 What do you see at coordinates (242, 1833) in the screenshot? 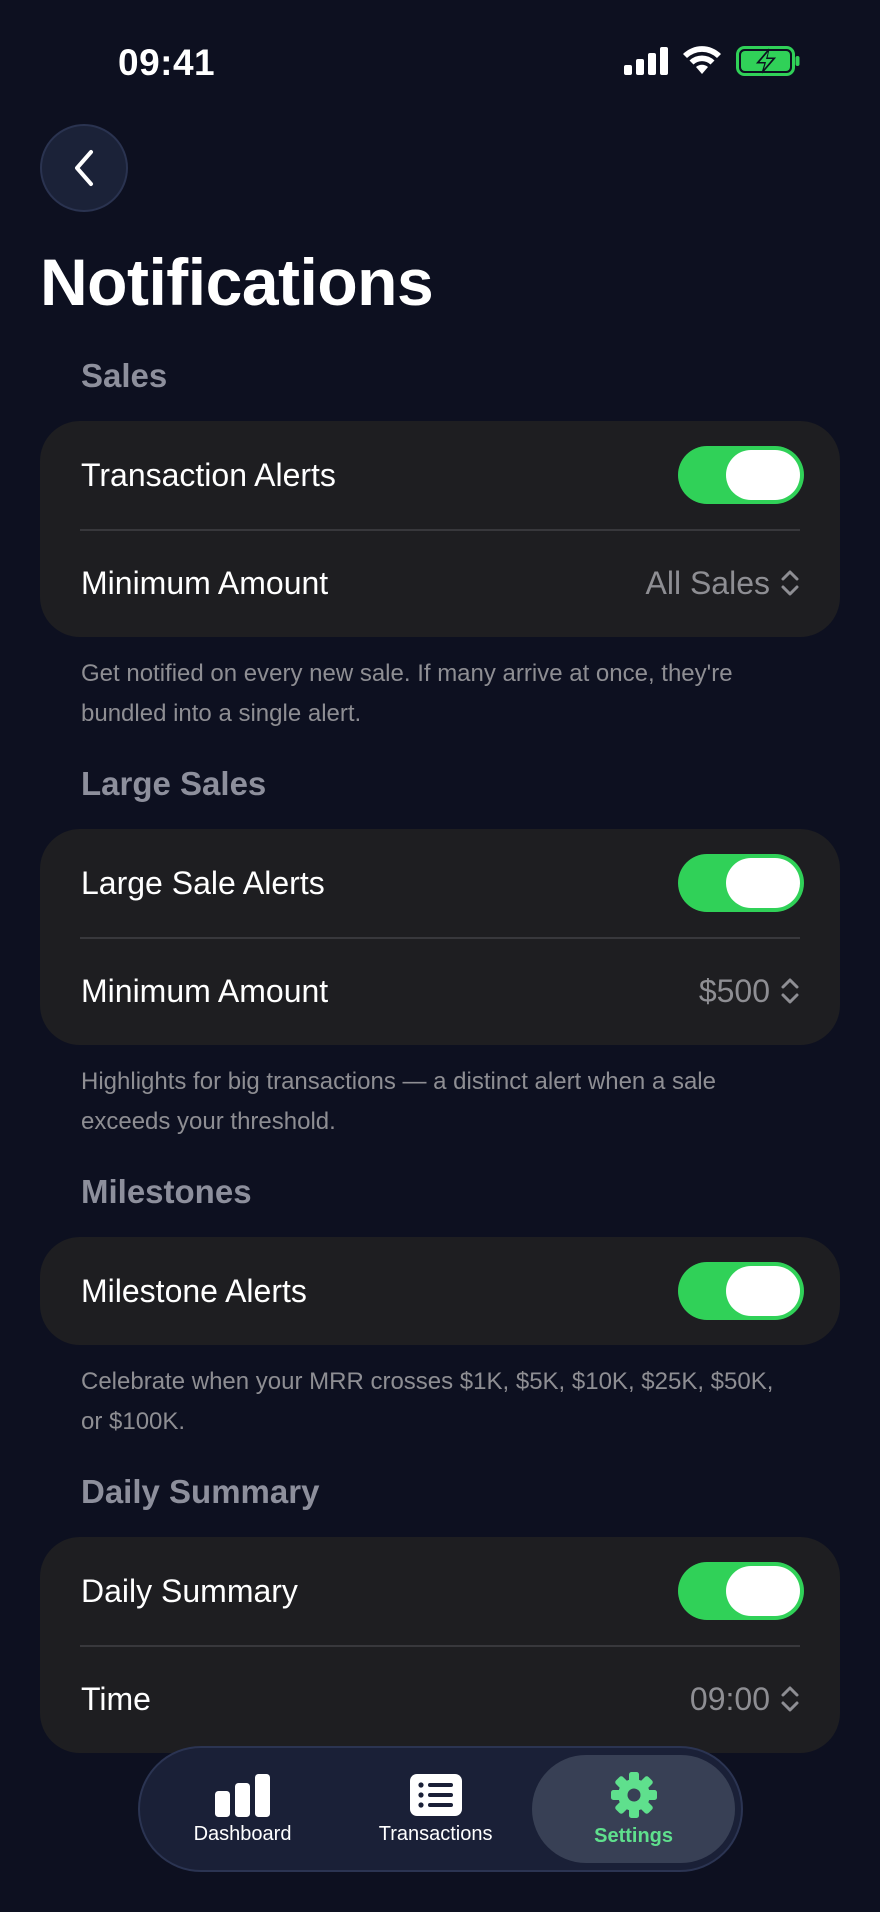
I see `tab-label: Dashboard` at bounding box center [242, 1833].